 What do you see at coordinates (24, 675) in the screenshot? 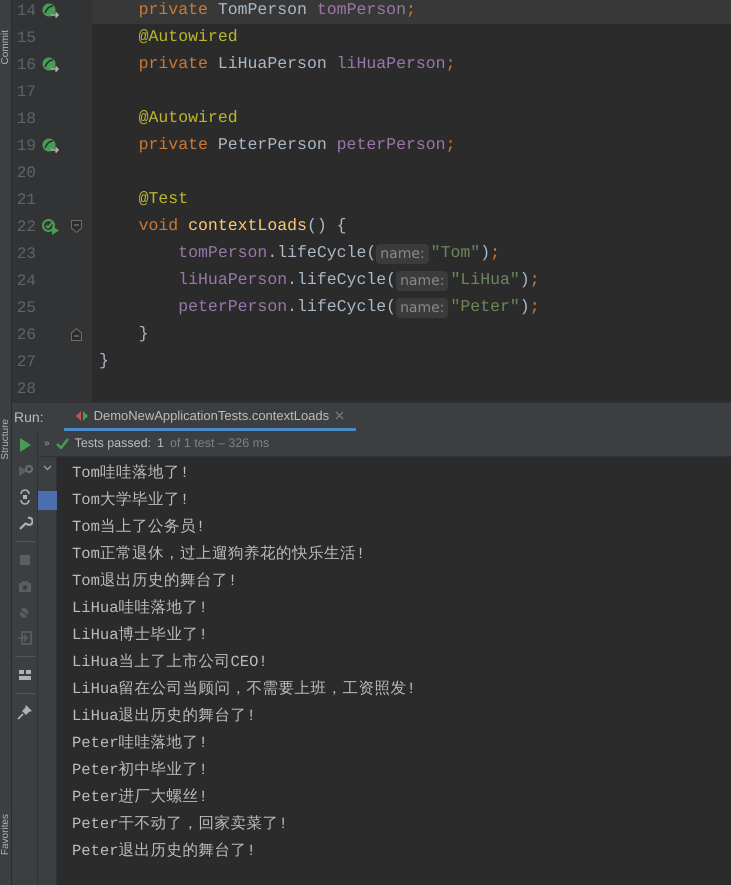
I see `layout-icon` at bounding box center [24, 675].